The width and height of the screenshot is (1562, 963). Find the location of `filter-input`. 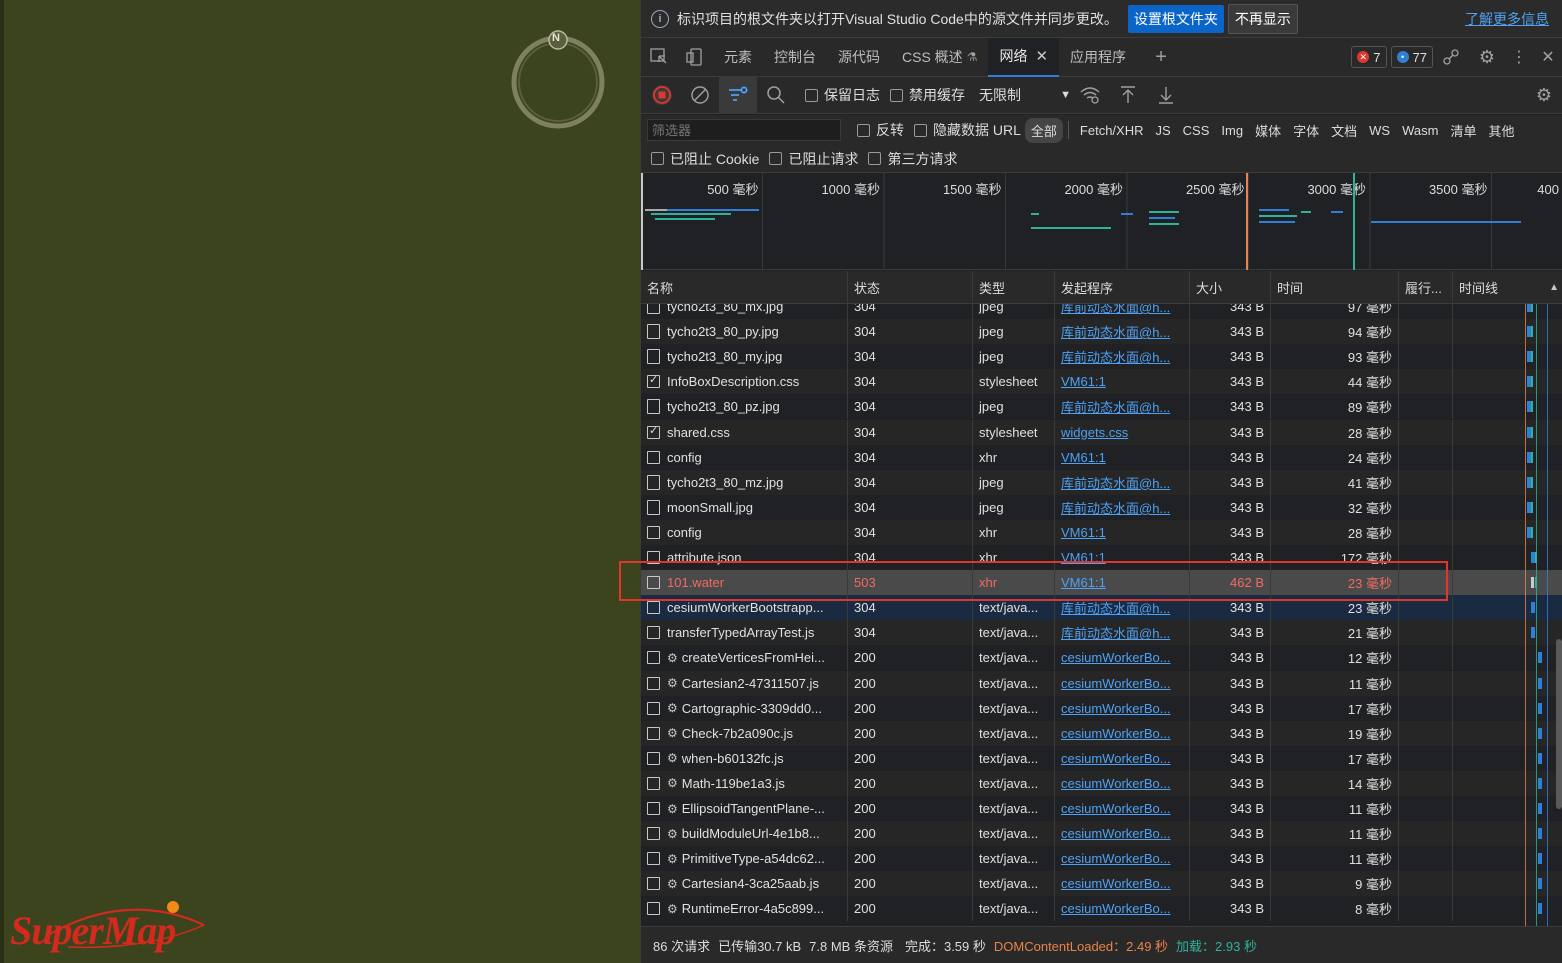

filter-input is located at coordinates (744, 130).